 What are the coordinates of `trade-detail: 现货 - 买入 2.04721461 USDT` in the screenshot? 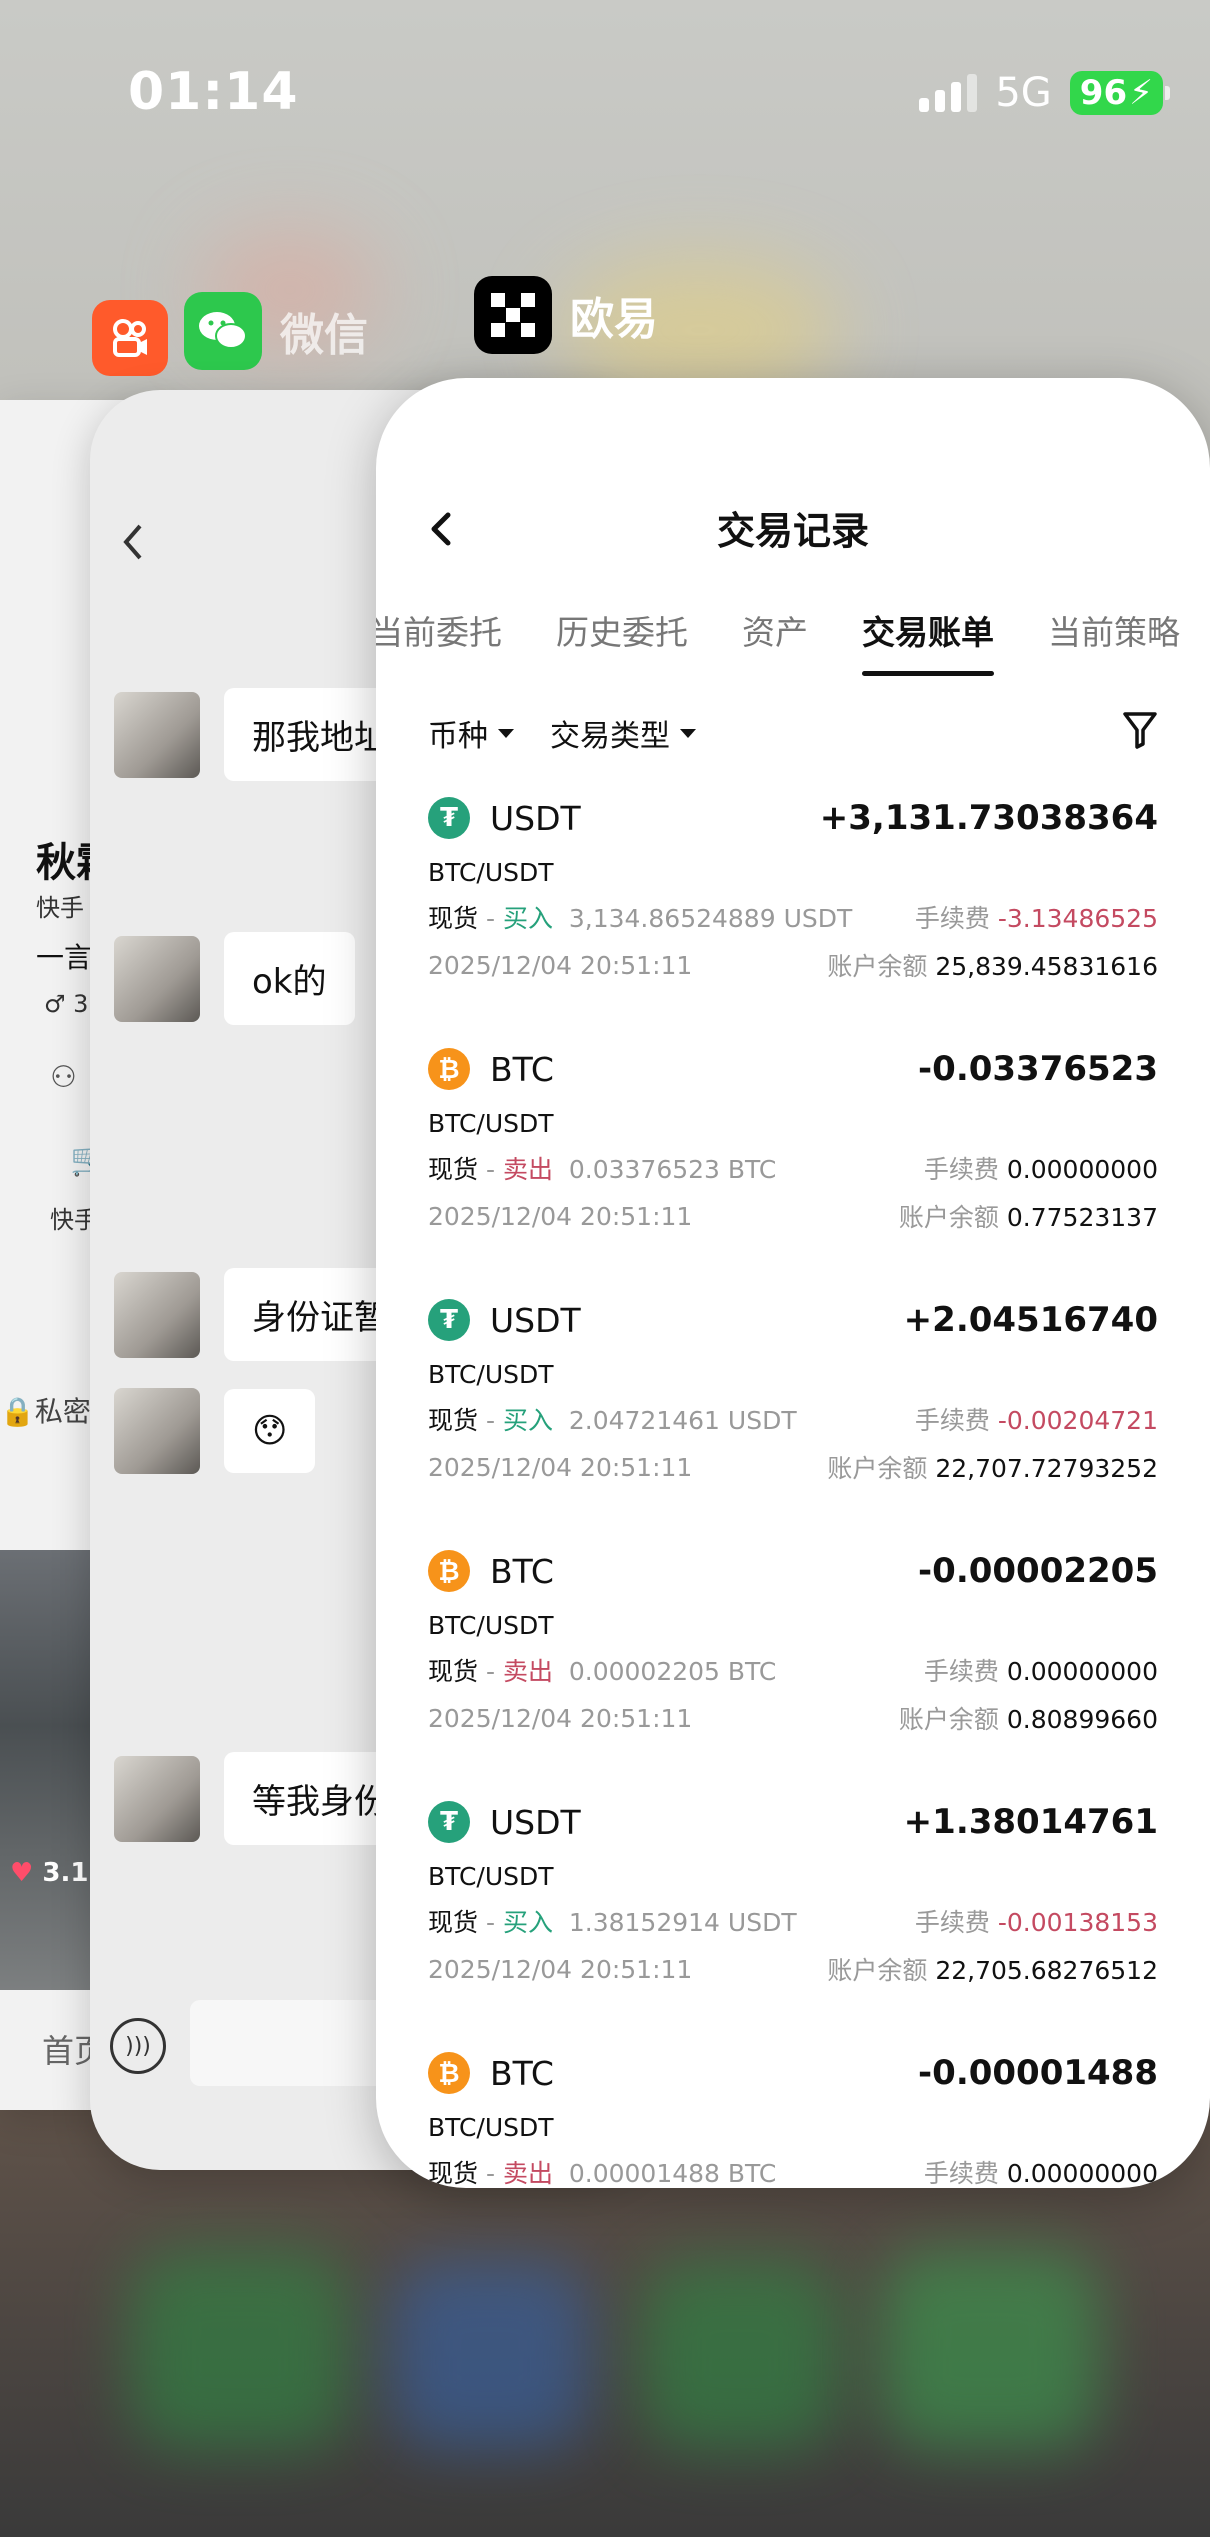 It's located at (612, 1420).